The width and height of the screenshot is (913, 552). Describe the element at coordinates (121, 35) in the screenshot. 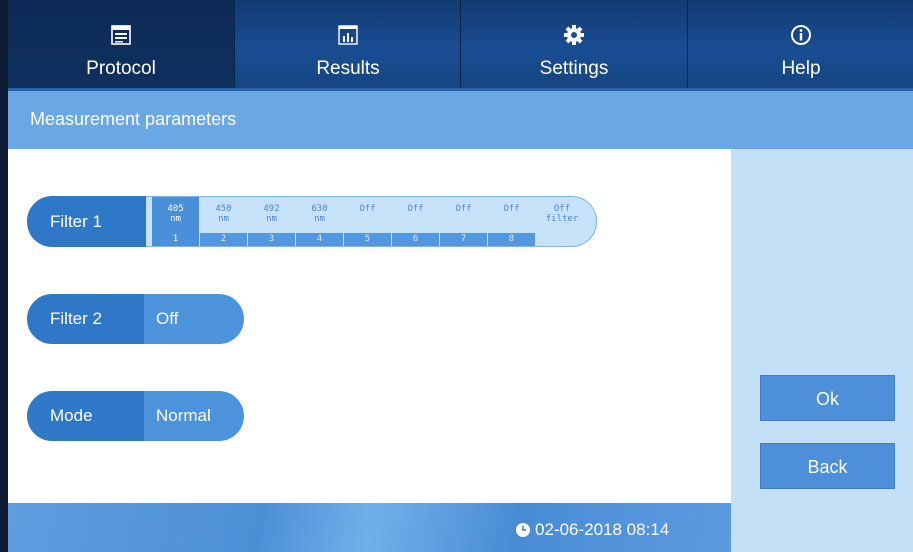

I see `window-icon` at that location.